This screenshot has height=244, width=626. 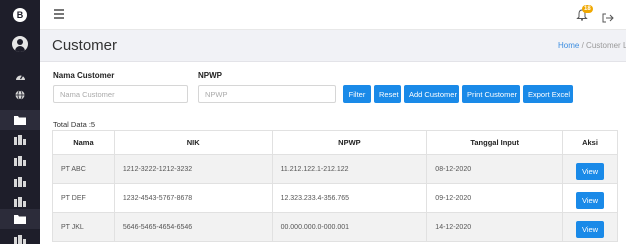 What do you see at coordinates (357, 94) in the screenshot?
I see `filter-button: Filter` at bounding box center [357, 94].